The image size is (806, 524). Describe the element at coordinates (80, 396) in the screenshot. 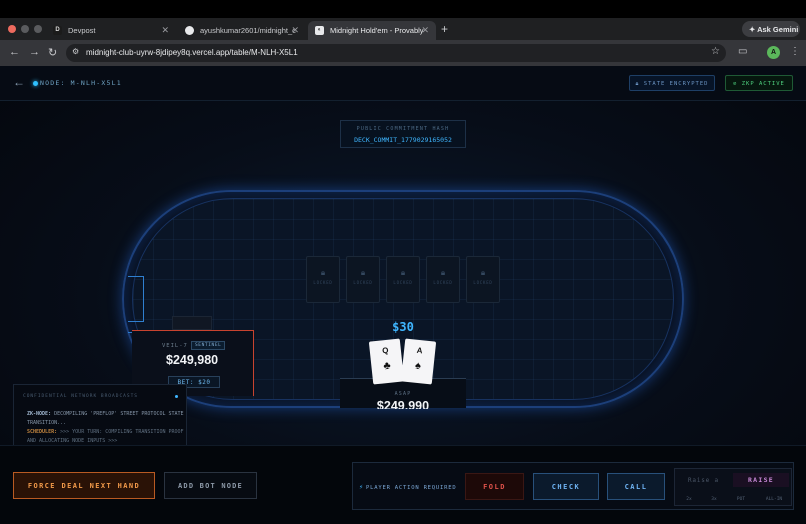

I see `log-title: CONFIDENTIAL NETWORK BROADCASTS` at that location.